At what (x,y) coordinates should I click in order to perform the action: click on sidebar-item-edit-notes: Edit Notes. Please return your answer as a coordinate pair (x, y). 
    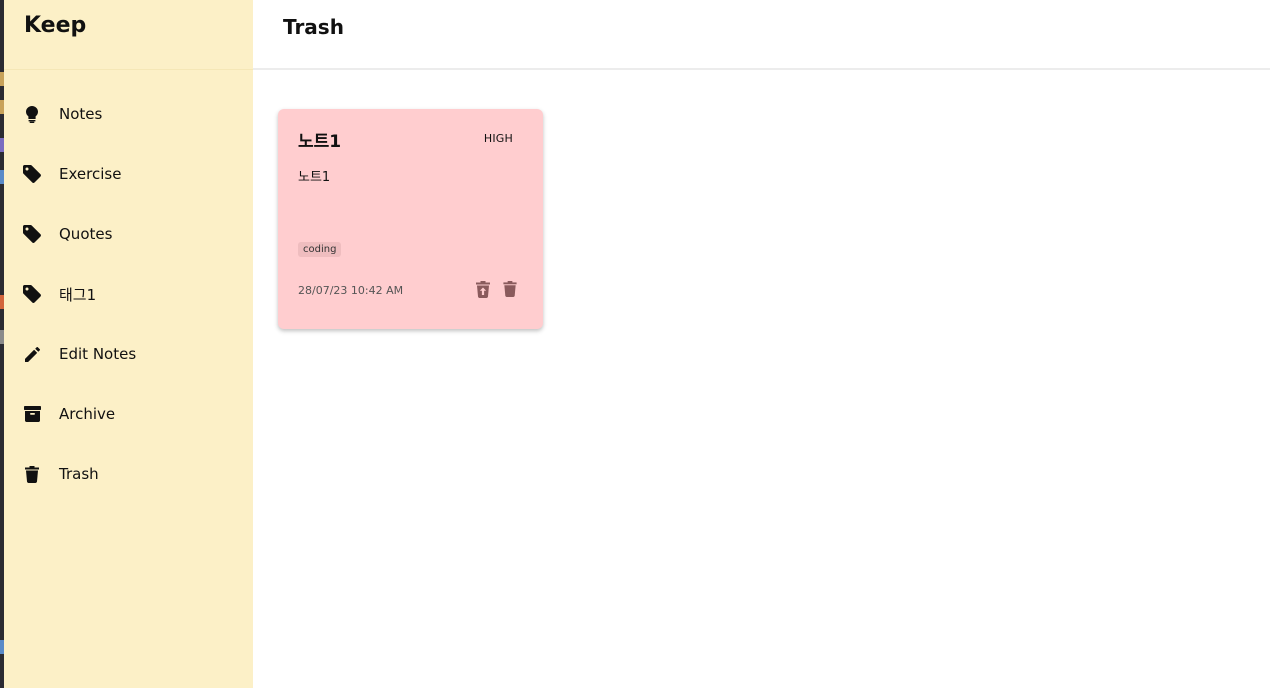
    Looking at the image, I should click on (128, 354).